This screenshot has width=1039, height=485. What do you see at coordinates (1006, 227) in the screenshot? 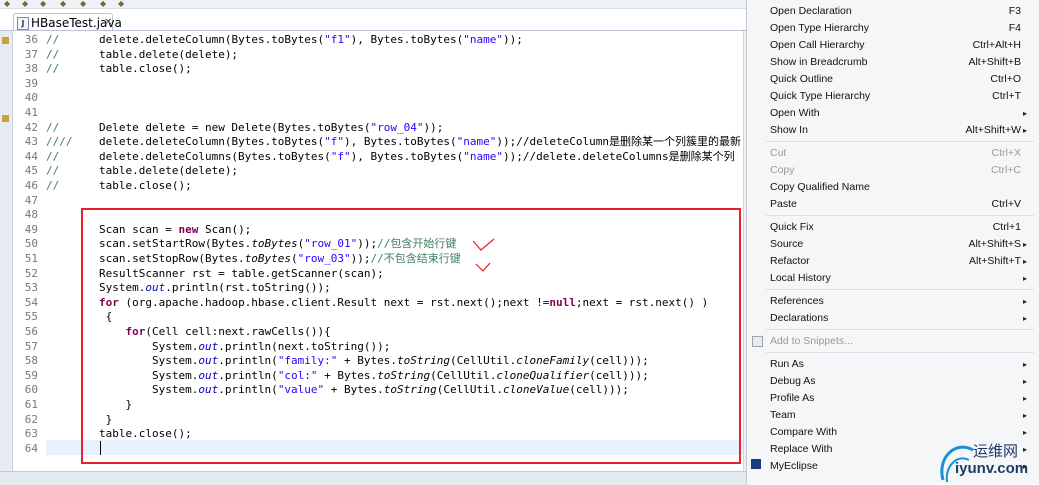
I see `menu-shortcut: Ctrl+1` at bounding box center [1006, 227].